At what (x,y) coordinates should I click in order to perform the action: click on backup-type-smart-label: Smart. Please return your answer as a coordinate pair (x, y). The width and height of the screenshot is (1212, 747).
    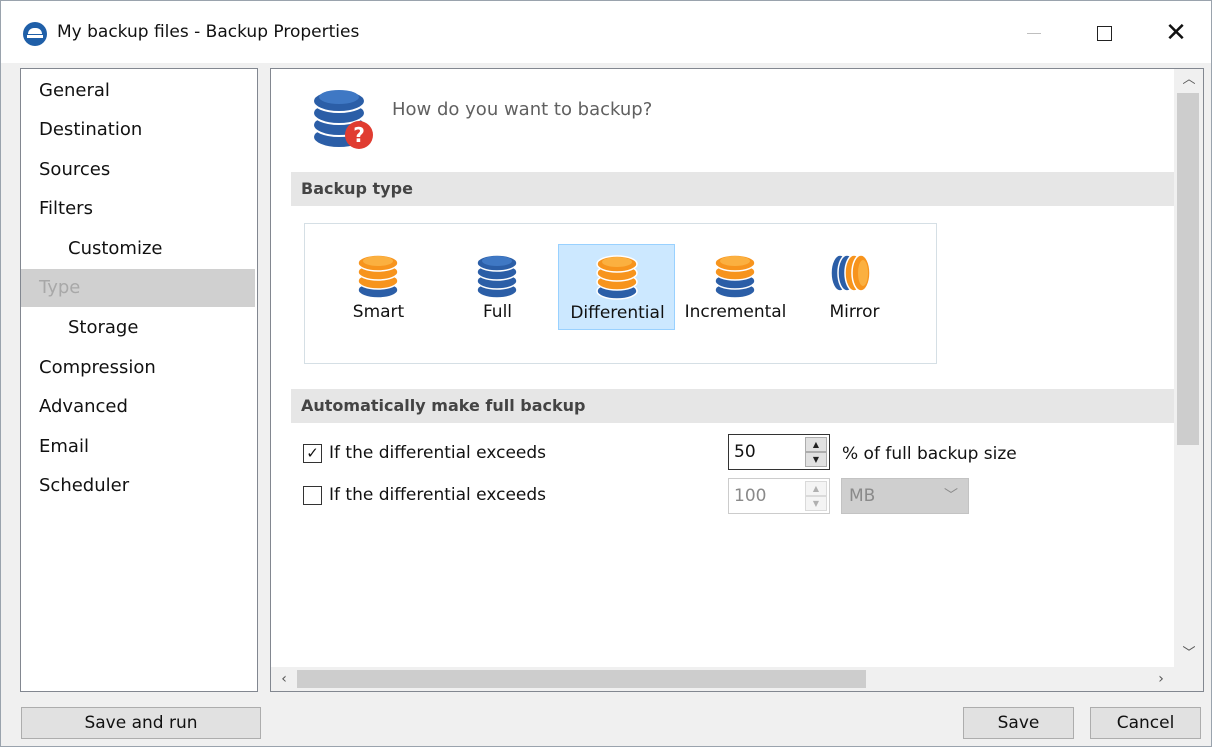
    Looking at the image, I should click on (378, 312).